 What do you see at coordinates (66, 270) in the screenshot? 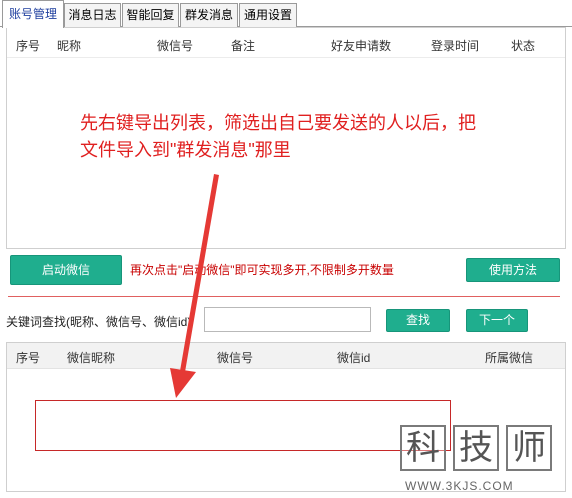
I see `start-wechat-button: 启动微信` at bounding box center [66, 270].